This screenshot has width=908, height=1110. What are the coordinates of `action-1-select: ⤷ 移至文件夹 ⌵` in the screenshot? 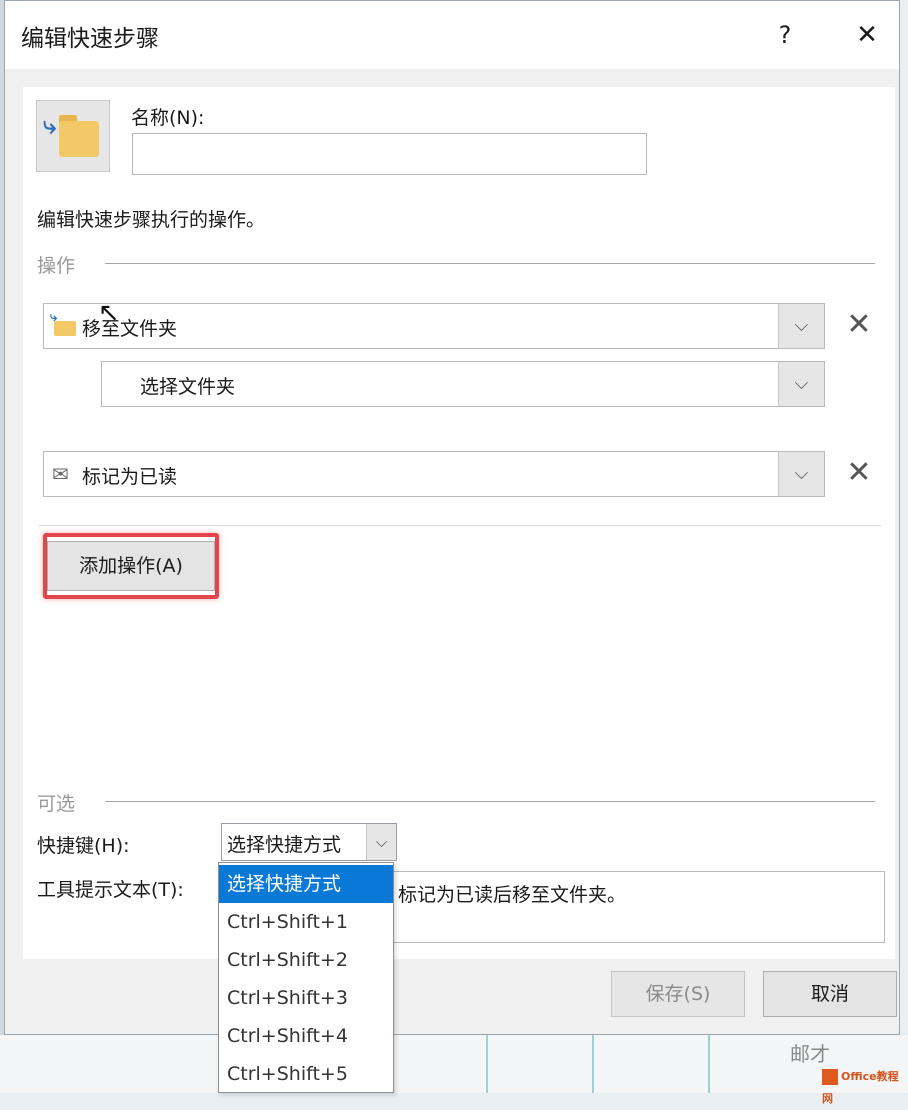 It's located at (434, 326).